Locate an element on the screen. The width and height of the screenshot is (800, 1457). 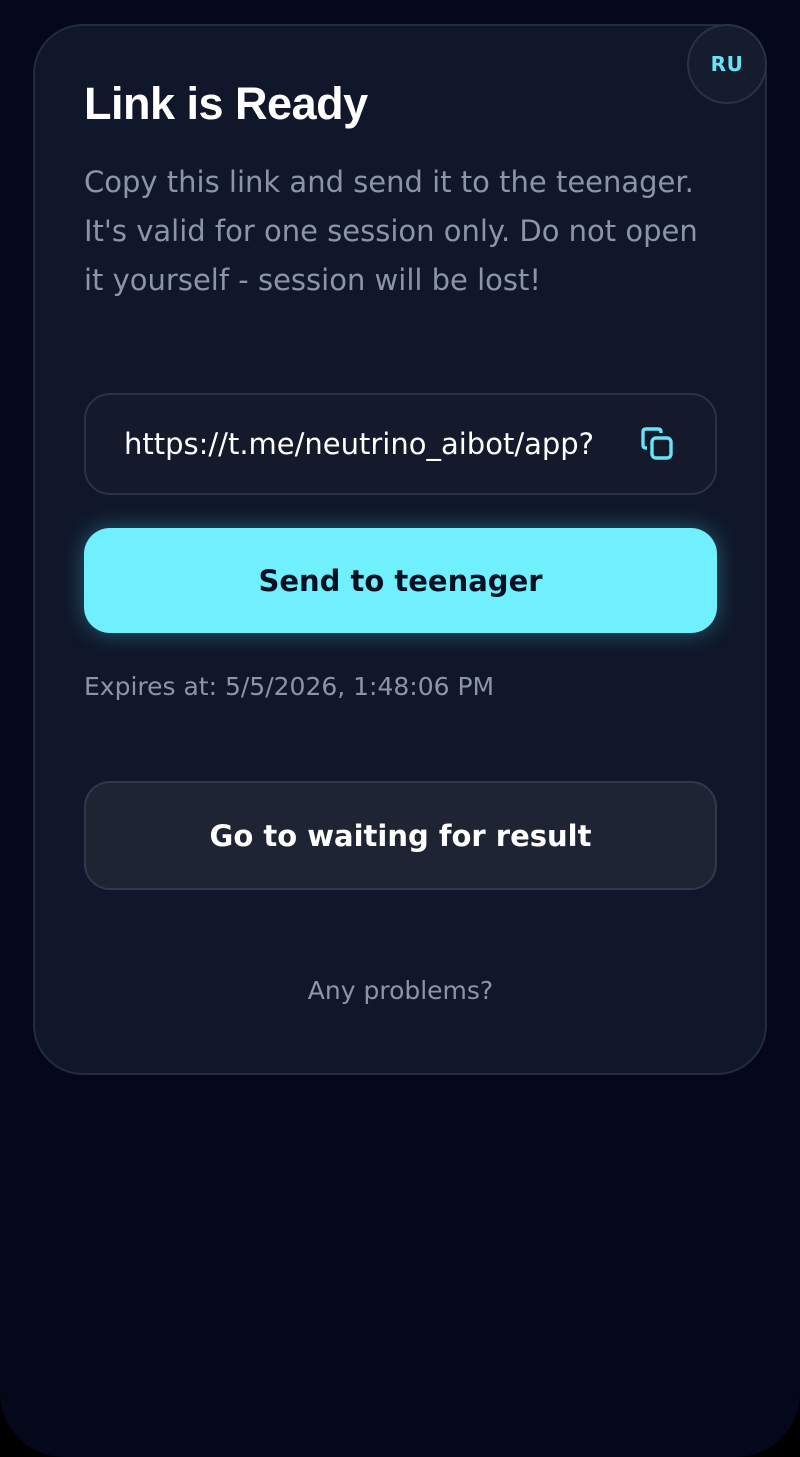
expiry-timestamp: Expires at: 5/5/2026, 1:48:06 PM is located at coordinates (289, 686).